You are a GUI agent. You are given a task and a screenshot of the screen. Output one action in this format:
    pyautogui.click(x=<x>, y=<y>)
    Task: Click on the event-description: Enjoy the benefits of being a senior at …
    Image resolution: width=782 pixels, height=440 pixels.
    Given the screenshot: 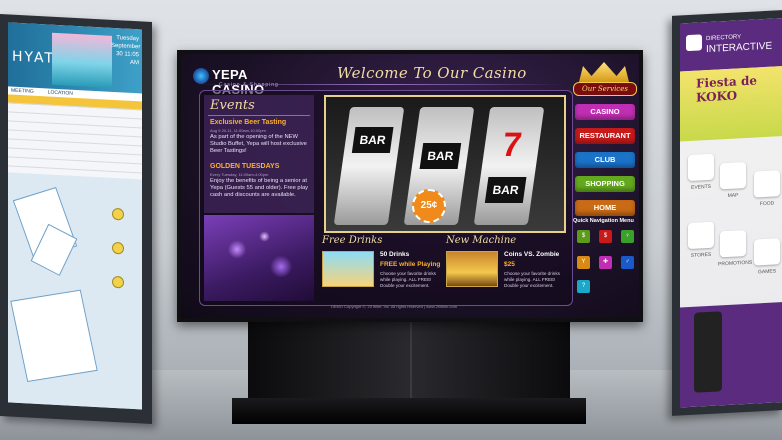 What is the action you would take?
    pyautogui.click(x=259, y=188)
    